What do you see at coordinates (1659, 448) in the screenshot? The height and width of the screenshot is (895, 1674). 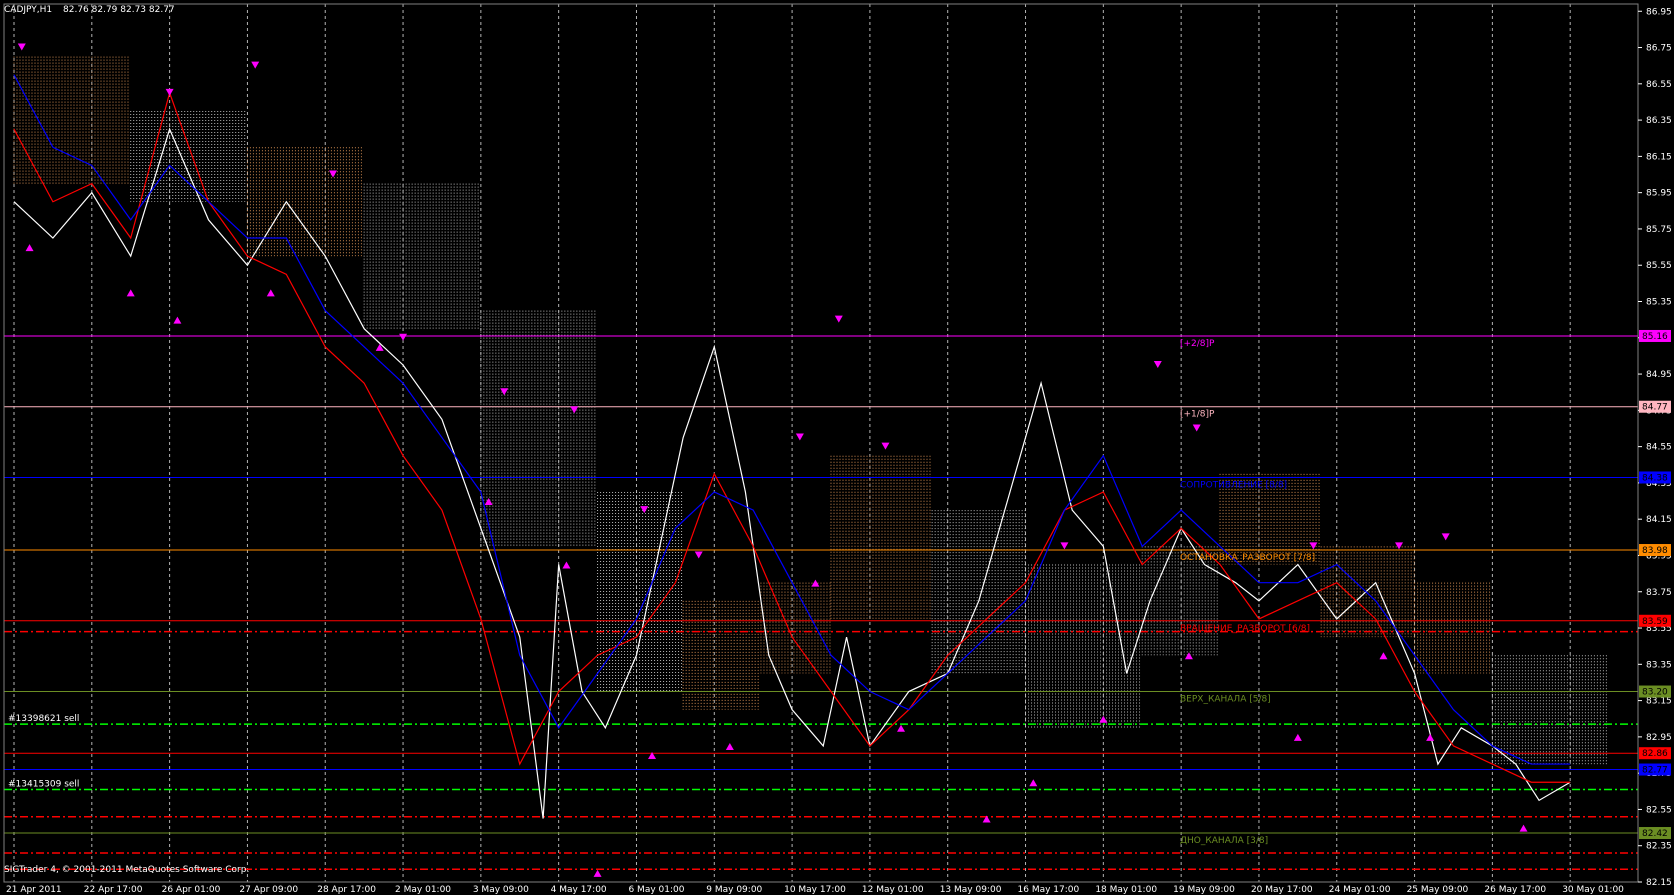 I see `y-tick-label: 84.55` at bounding box center [1659, 448].